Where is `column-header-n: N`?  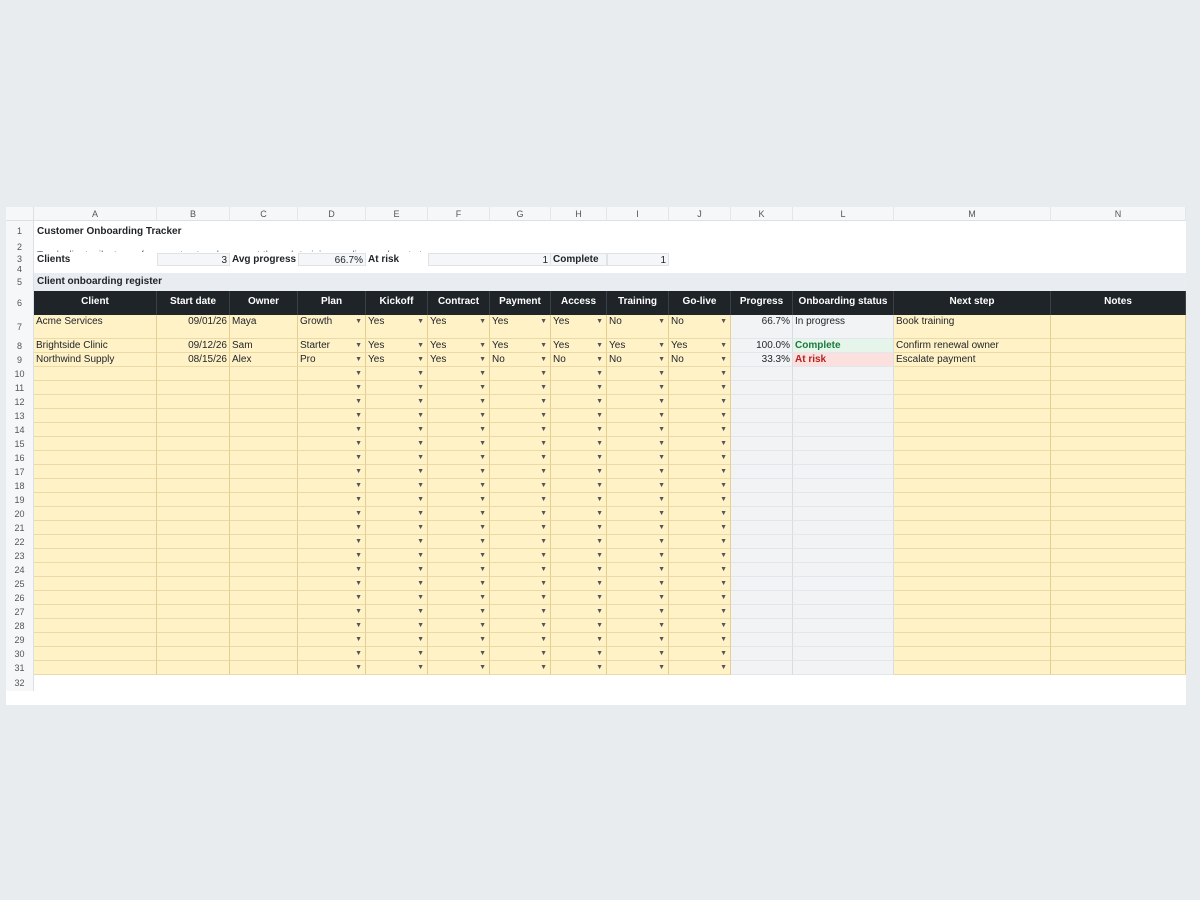
column-header-n: N is located at coordinates (1118, 214).